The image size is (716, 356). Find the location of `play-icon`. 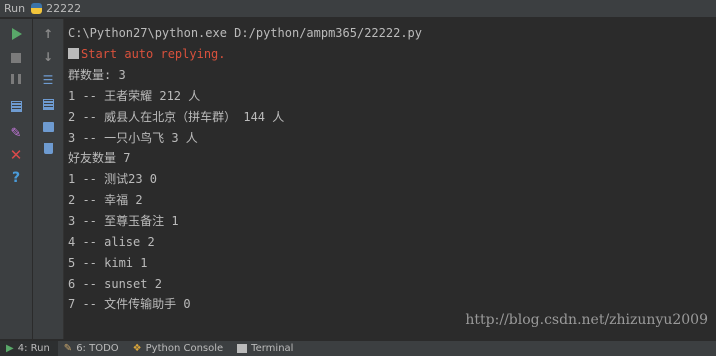

play-icon is located at coordinates (17, 34).